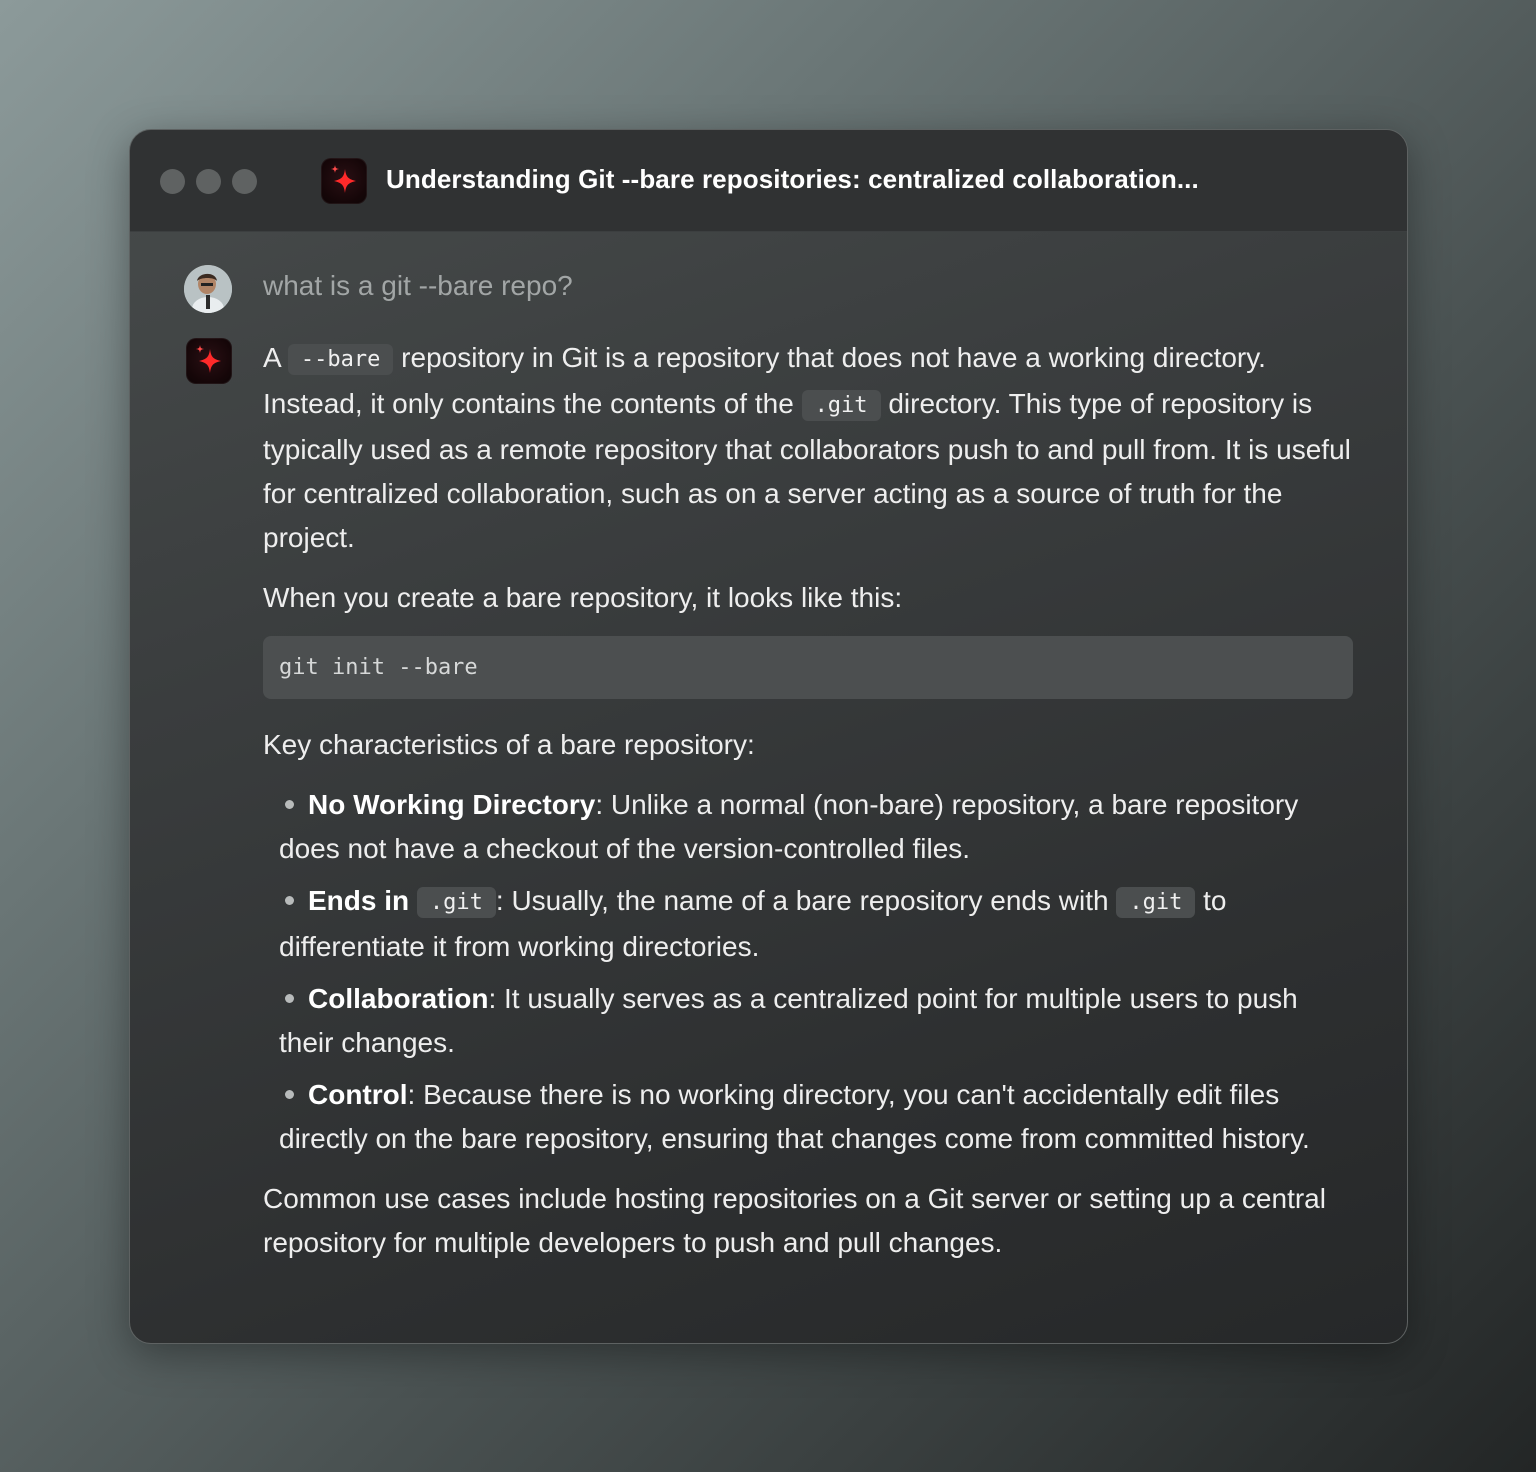 The image size is (1536, 1472). I want to click on list-item-title: Ends in, so click(362, 900).